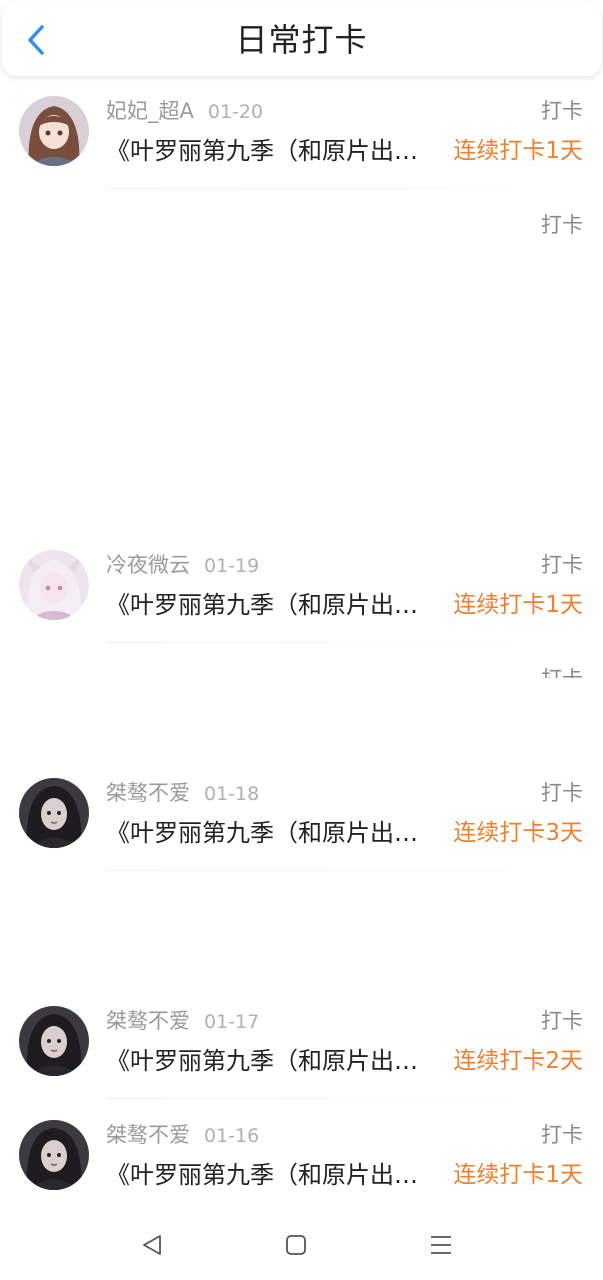 Image resolution: width=603 pixels, height=1280 pixels. I want to click on entry-date: 01-19, so click(232, 566).